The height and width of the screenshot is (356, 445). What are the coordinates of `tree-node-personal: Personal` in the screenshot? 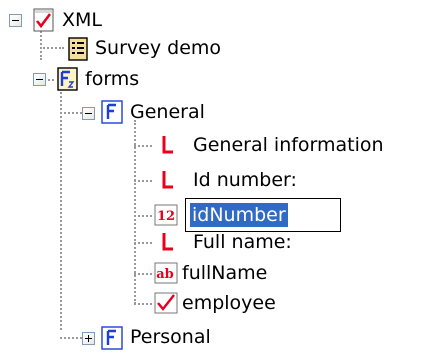 It's located at (170, 337).